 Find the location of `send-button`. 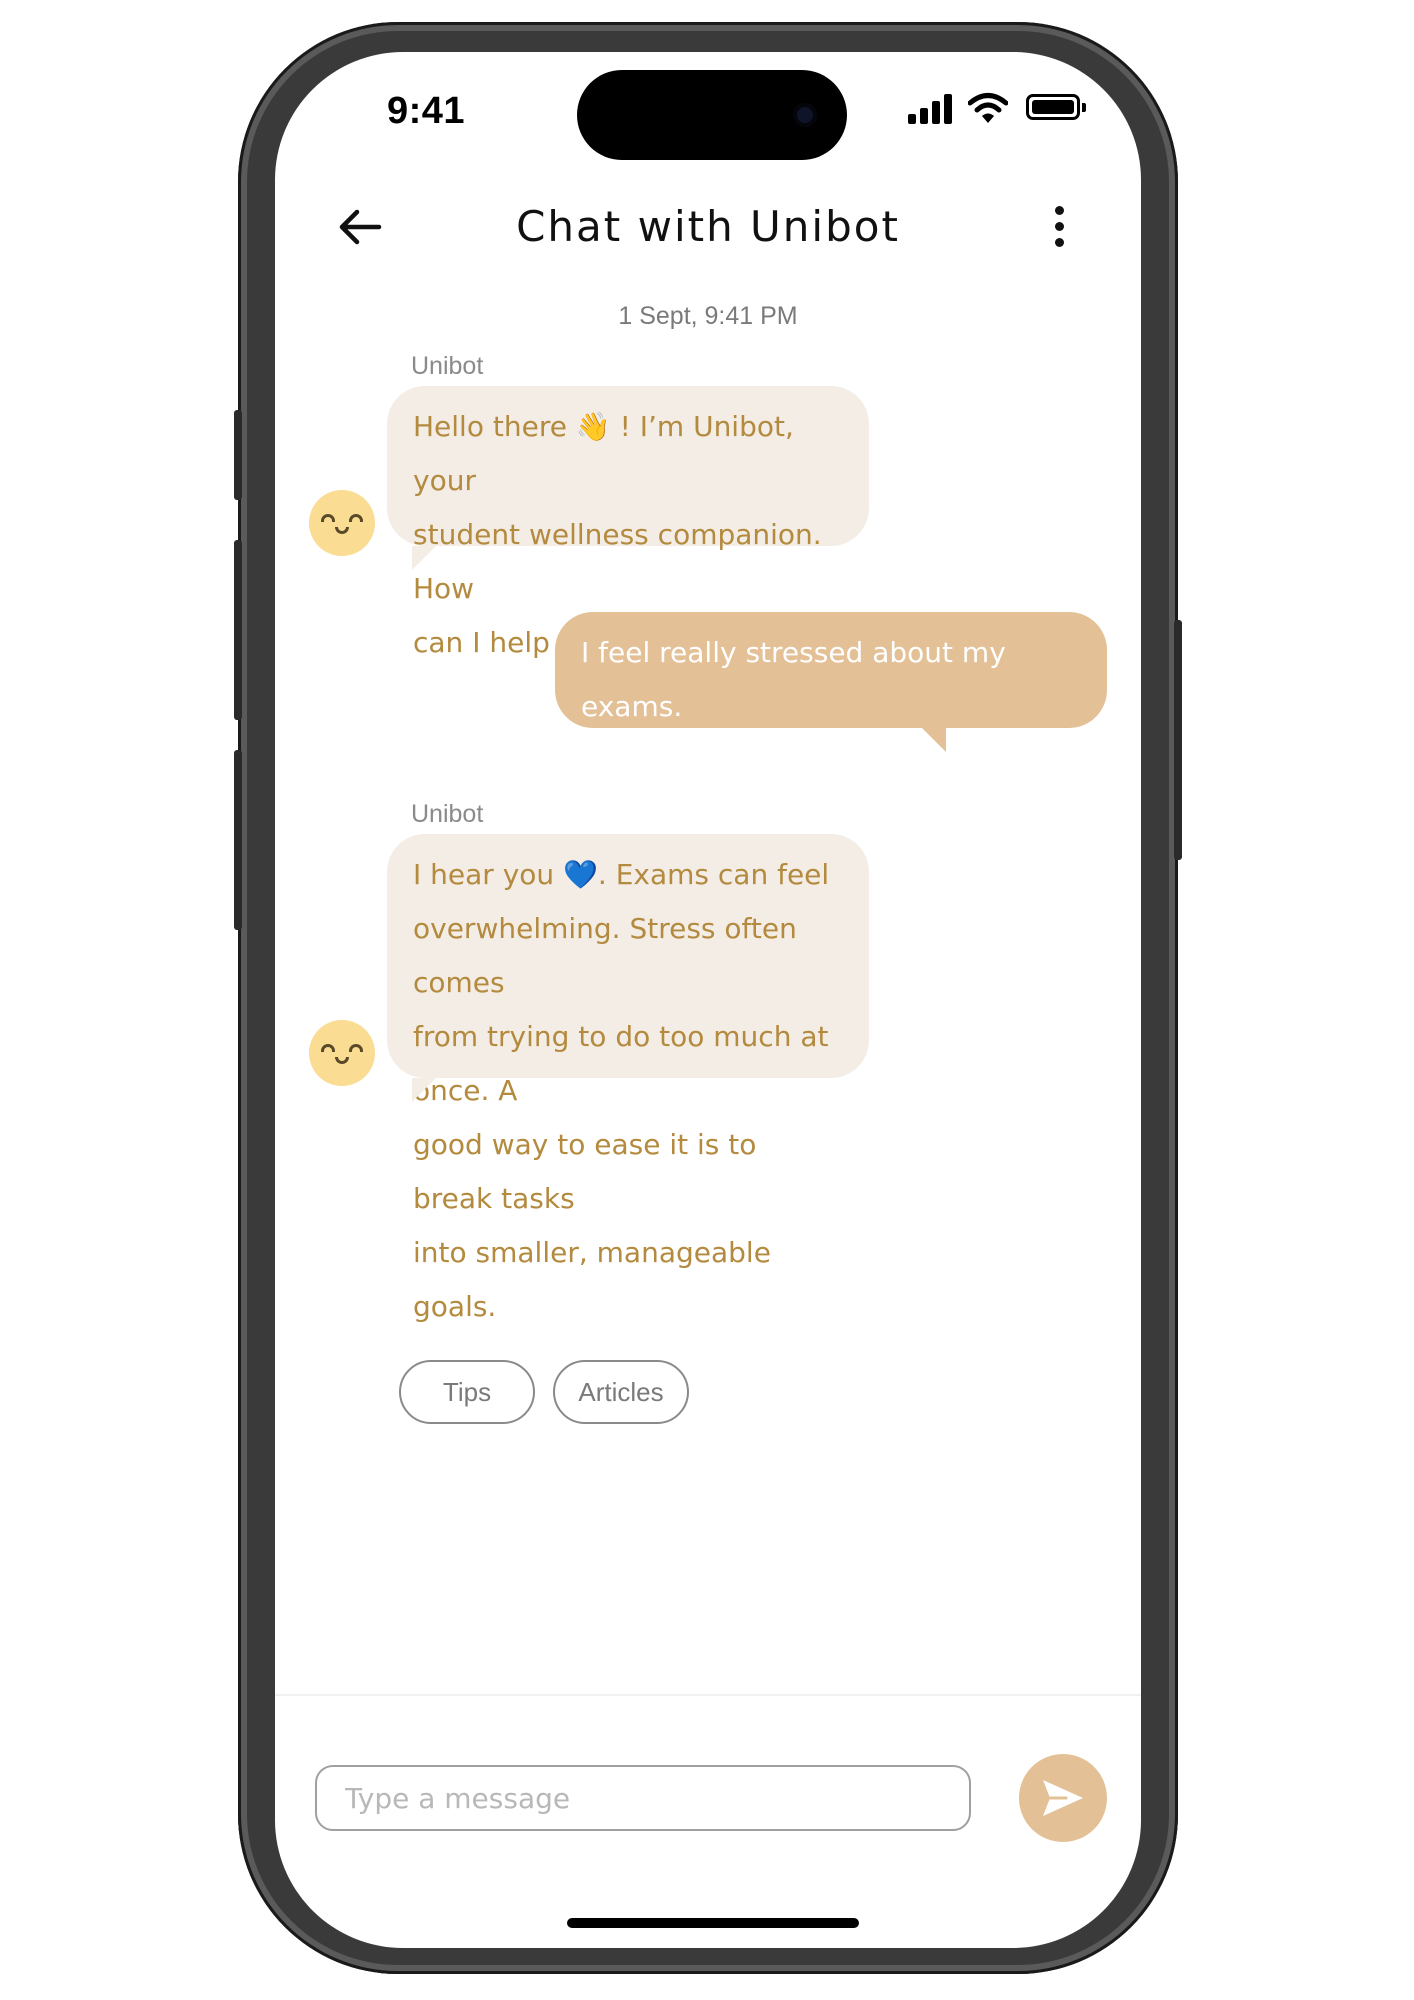

send-button is located at coordinates (1063, 1798).